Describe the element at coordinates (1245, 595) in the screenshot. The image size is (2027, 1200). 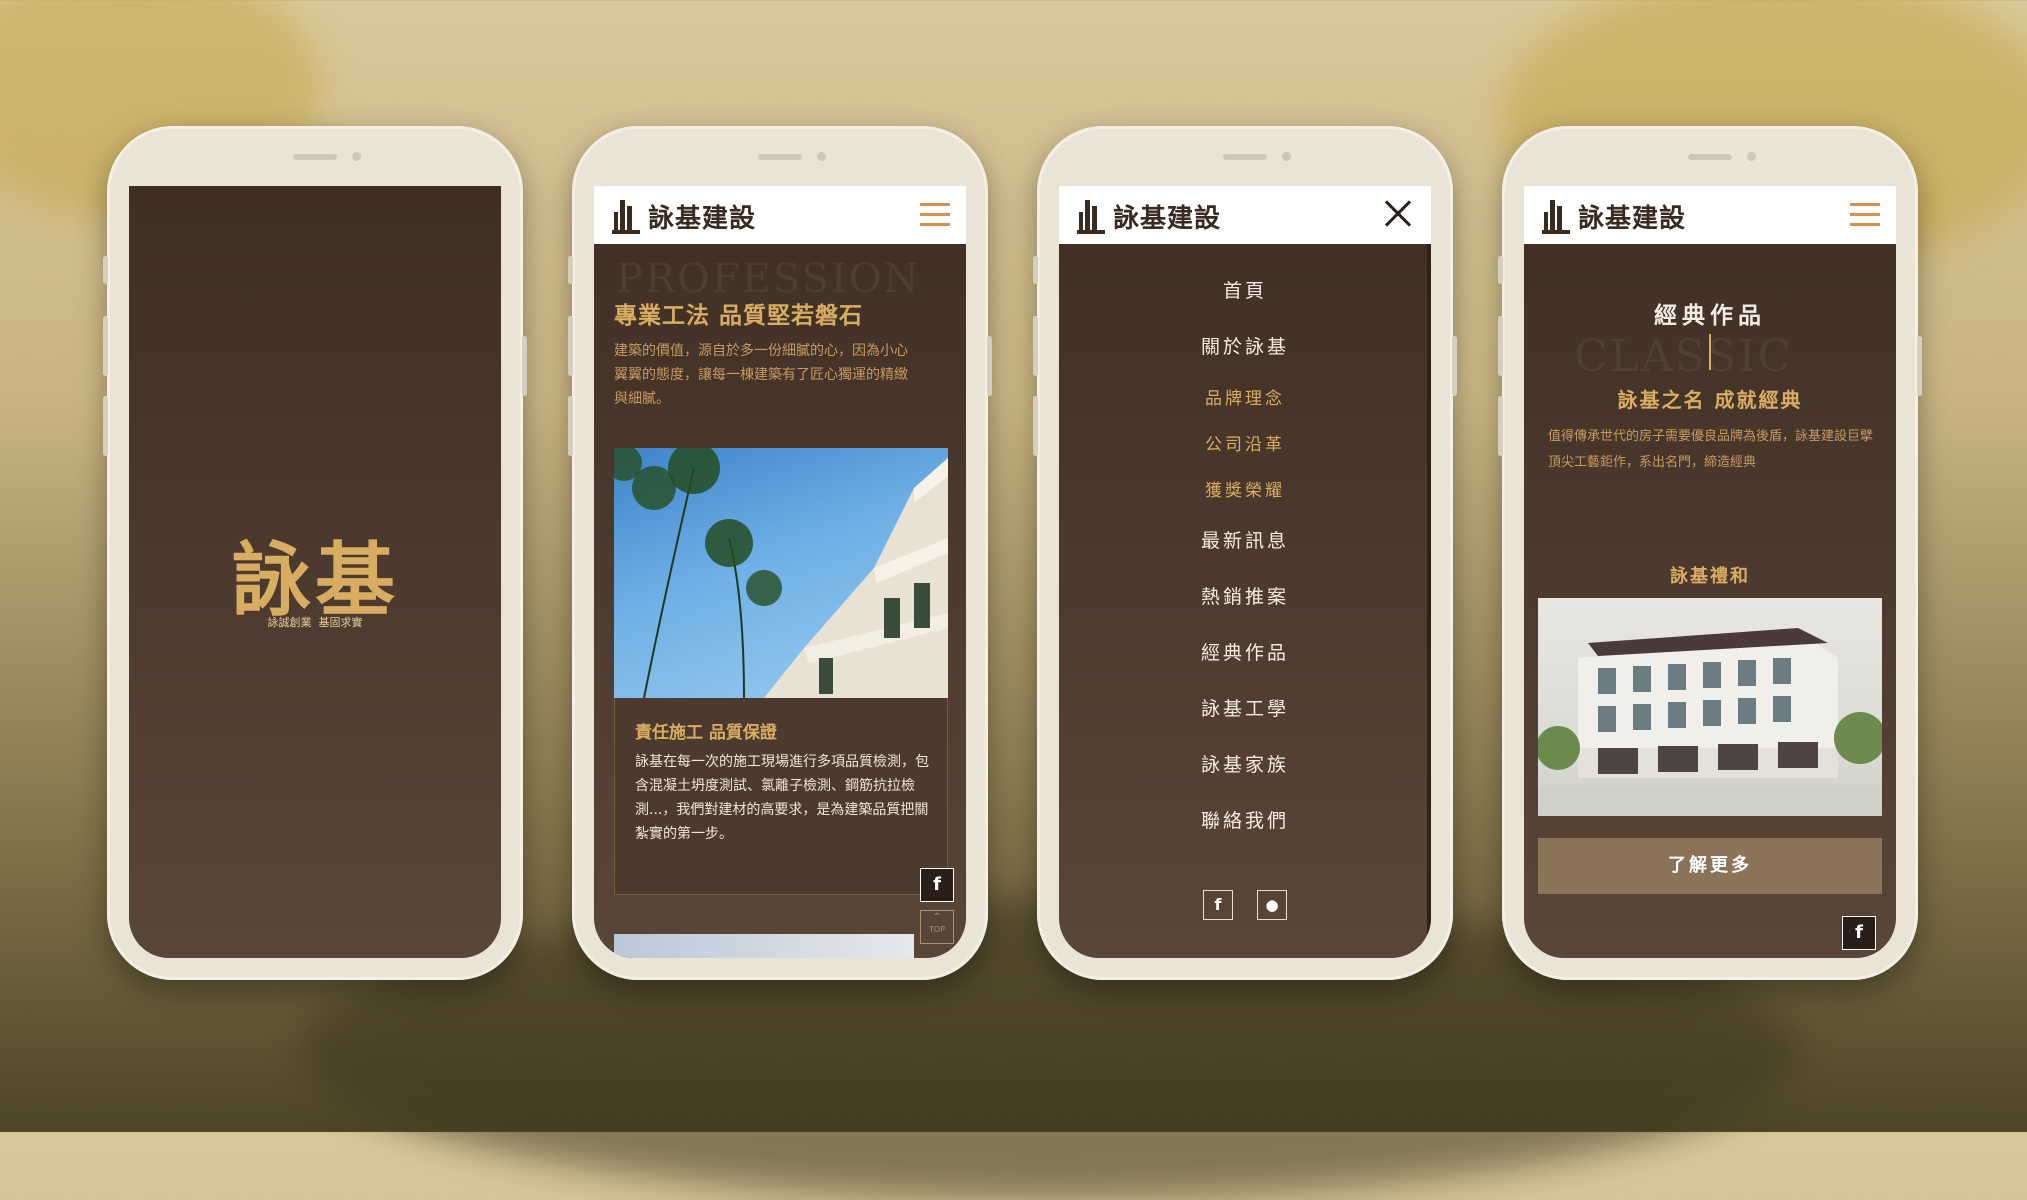
I see `nav-item-hot-projects: 熱銷推案` at that location.